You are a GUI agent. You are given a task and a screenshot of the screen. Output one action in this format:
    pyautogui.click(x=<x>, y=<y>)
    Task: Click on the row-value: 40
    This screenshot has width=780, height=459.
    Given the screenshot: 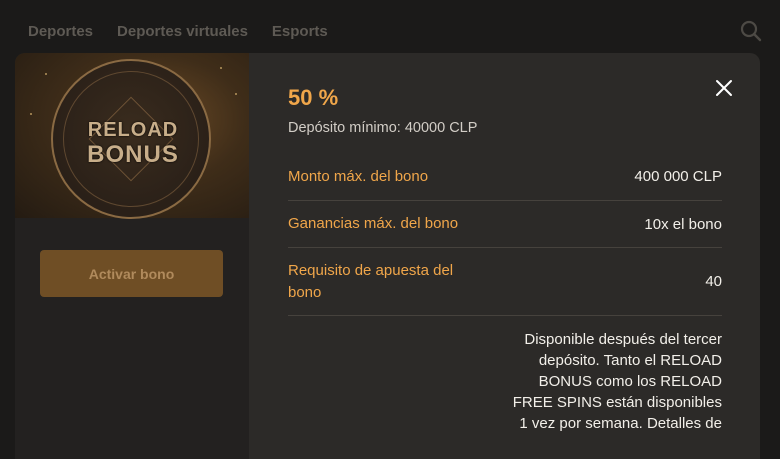 What is the action you would take?
    pyautogui.click(x=713, y=281)
    